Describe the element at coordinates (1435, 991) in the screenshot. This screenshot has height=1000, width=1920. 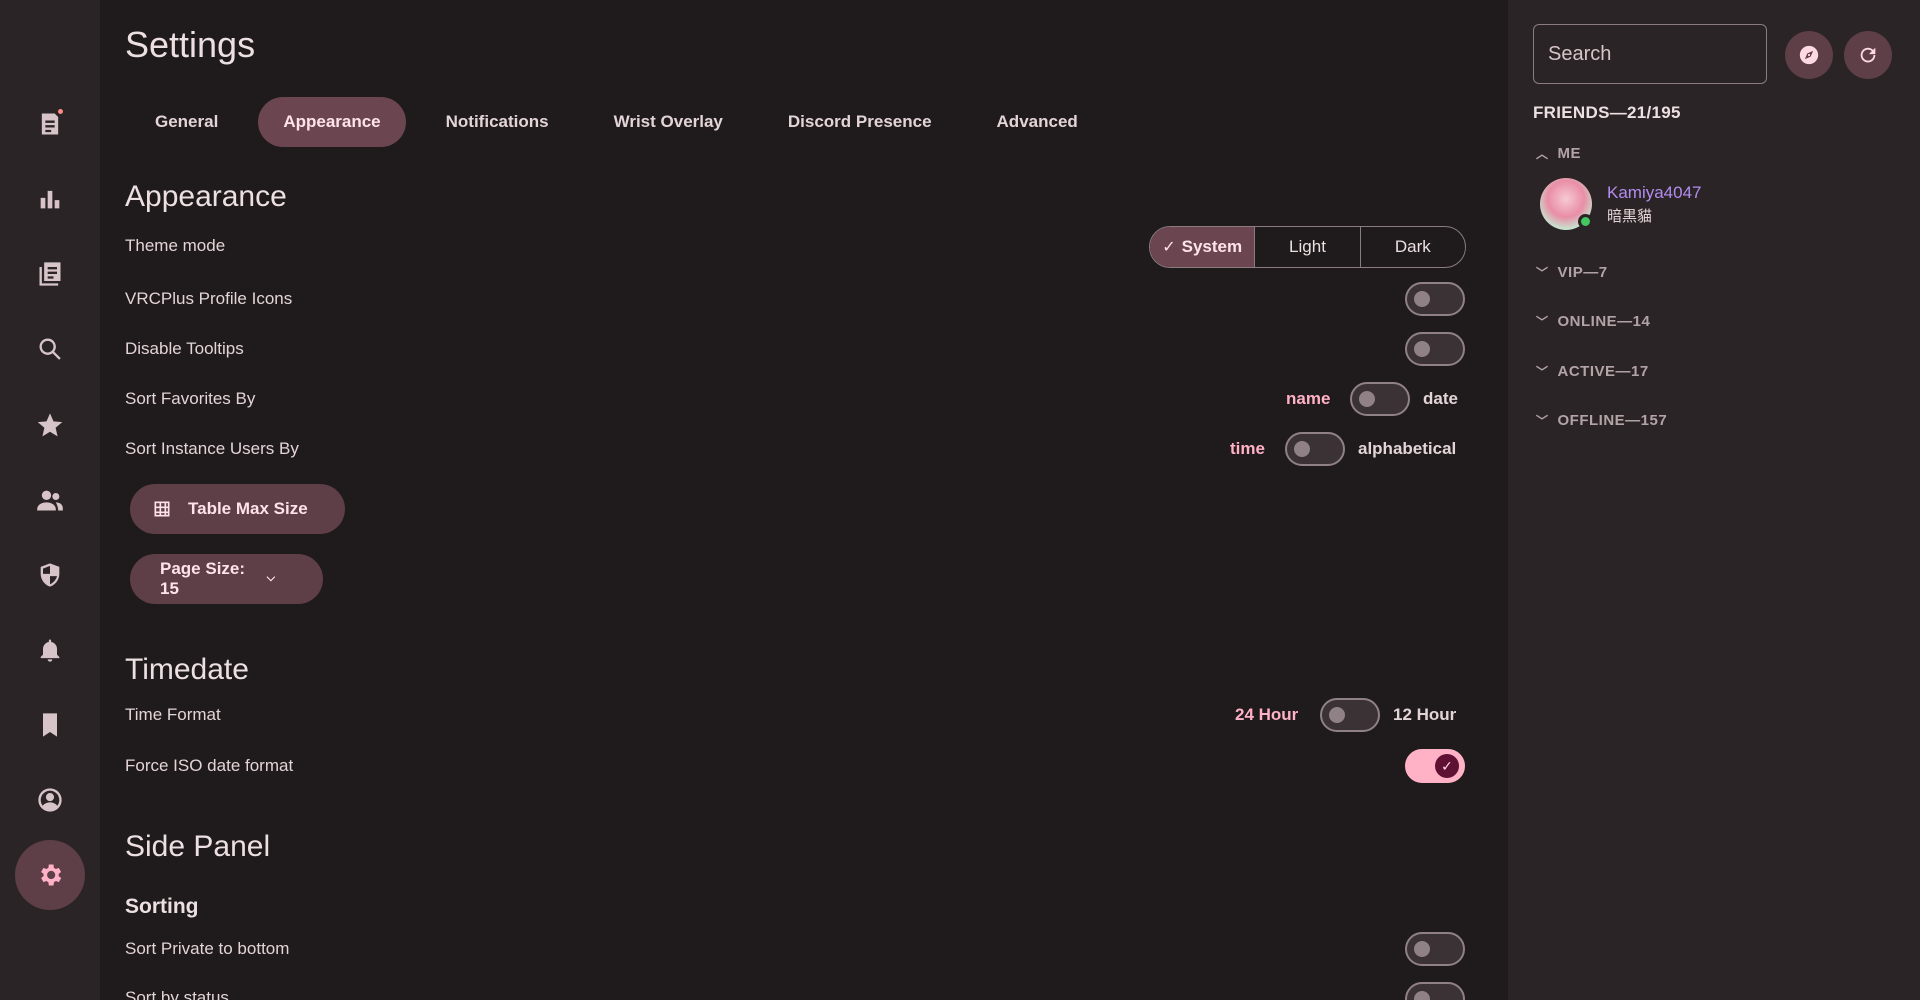
I see `sort-by-status-switch` at that location.